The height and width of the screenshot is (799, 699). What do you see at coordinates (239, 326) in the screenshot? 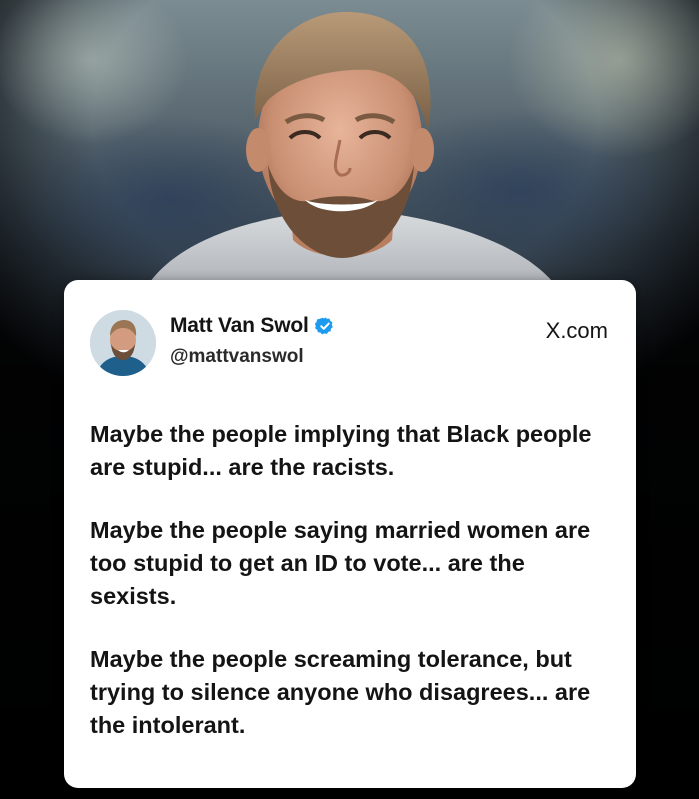
I see `author-name: Matt Van Swol` at bounding box center [239, 326].